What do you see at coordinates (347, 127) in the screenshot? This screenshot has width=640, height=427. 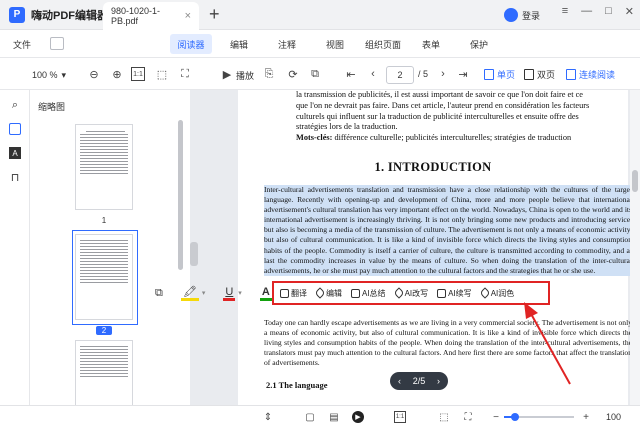 I see `abstract-line: stratégies lors de la traduction.` at bounding box center [347, 127].